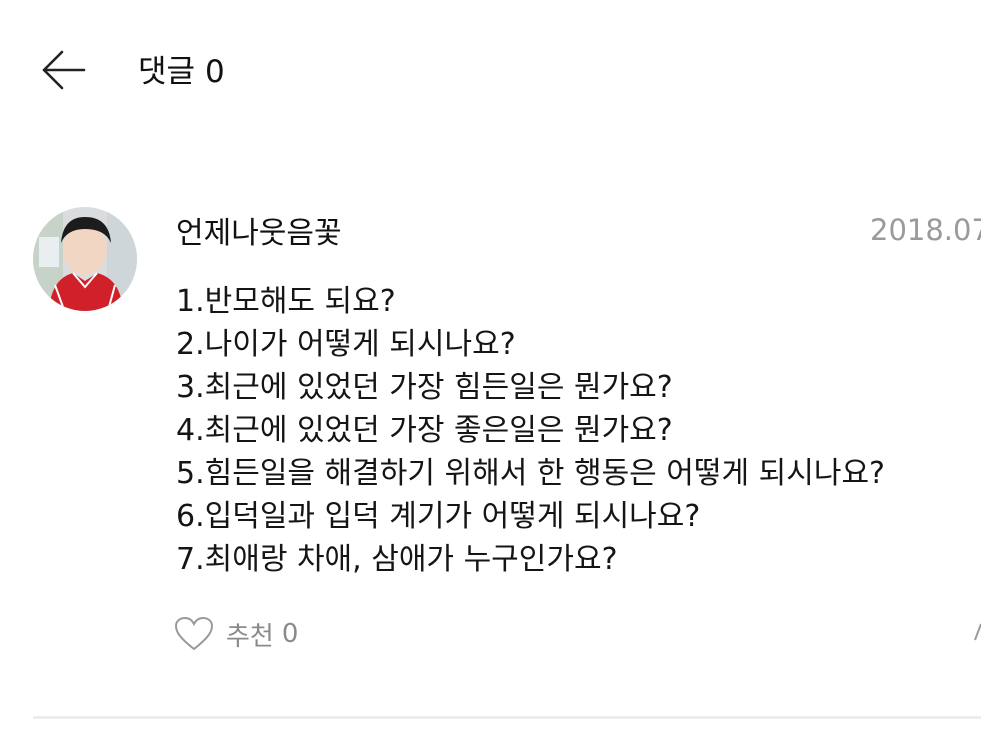 Image resolution: width=981 pixels, height=736 pixels. What do you see at coordinates (925, 230) in the screenshot?
I see `comment-date: 2018.07` at bounding box center [925, 230].